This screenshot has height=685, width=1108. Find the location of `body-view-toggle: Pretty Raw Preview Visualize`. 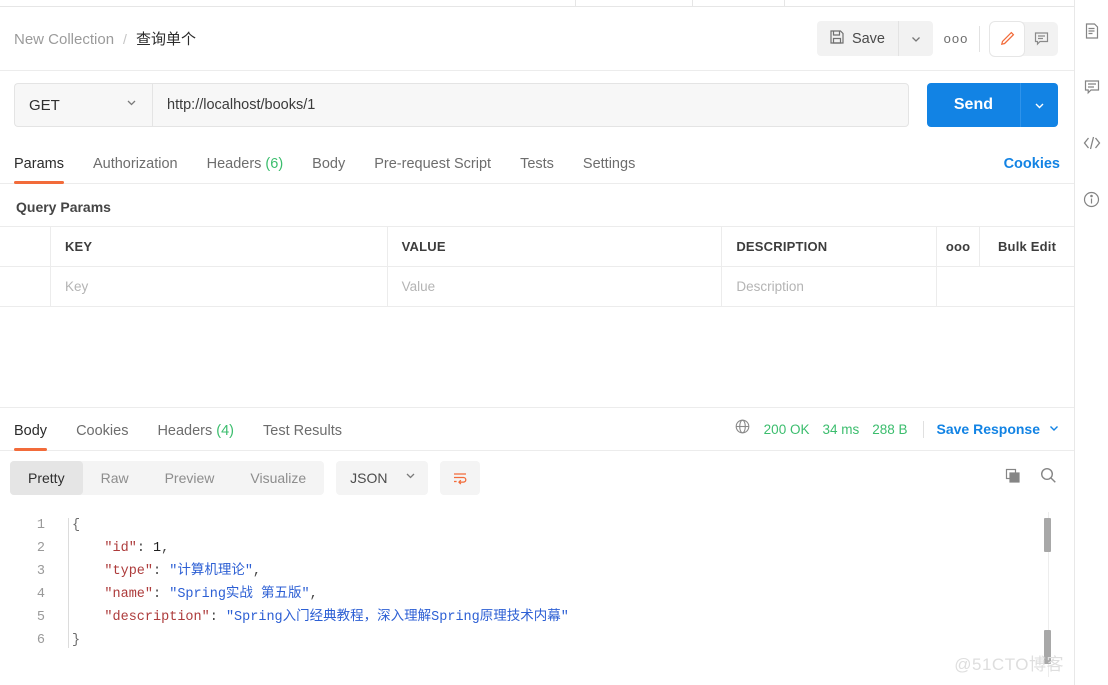

body-view-toggle: Pretty Raw Preview Visualize is located at coordinates (167, 478).